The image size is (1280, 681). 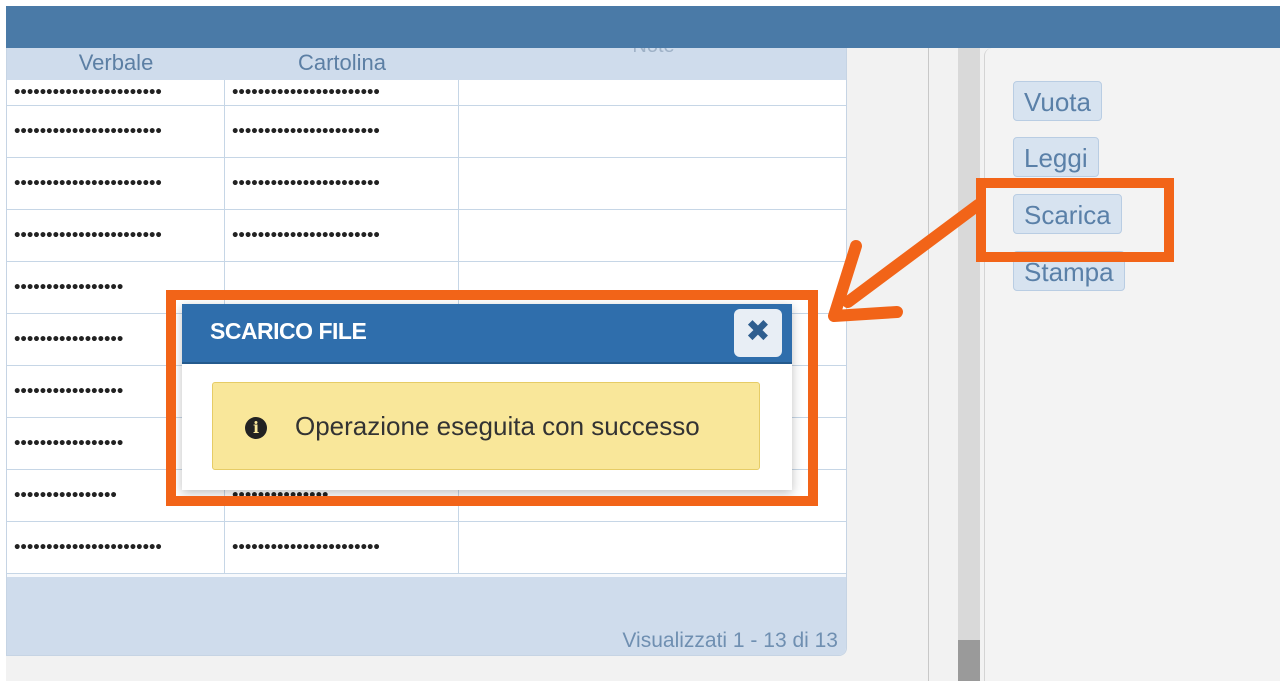 I want to click on info-icon: i, so click(x=256, y=428).